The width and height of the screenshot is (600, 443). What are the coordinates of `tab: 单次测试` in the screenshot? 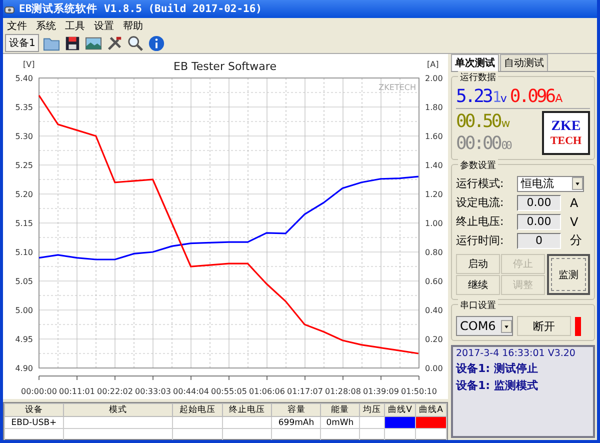 It's located at (475, 62).